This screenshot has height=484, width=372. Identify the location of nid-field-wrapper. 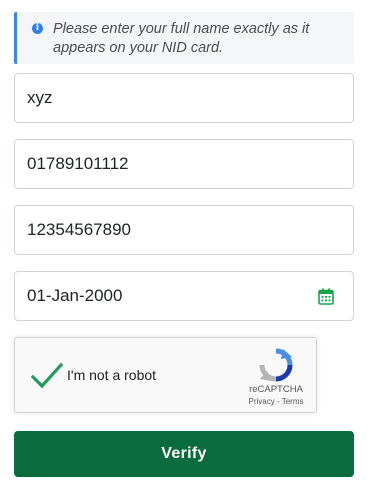
(184, 230).